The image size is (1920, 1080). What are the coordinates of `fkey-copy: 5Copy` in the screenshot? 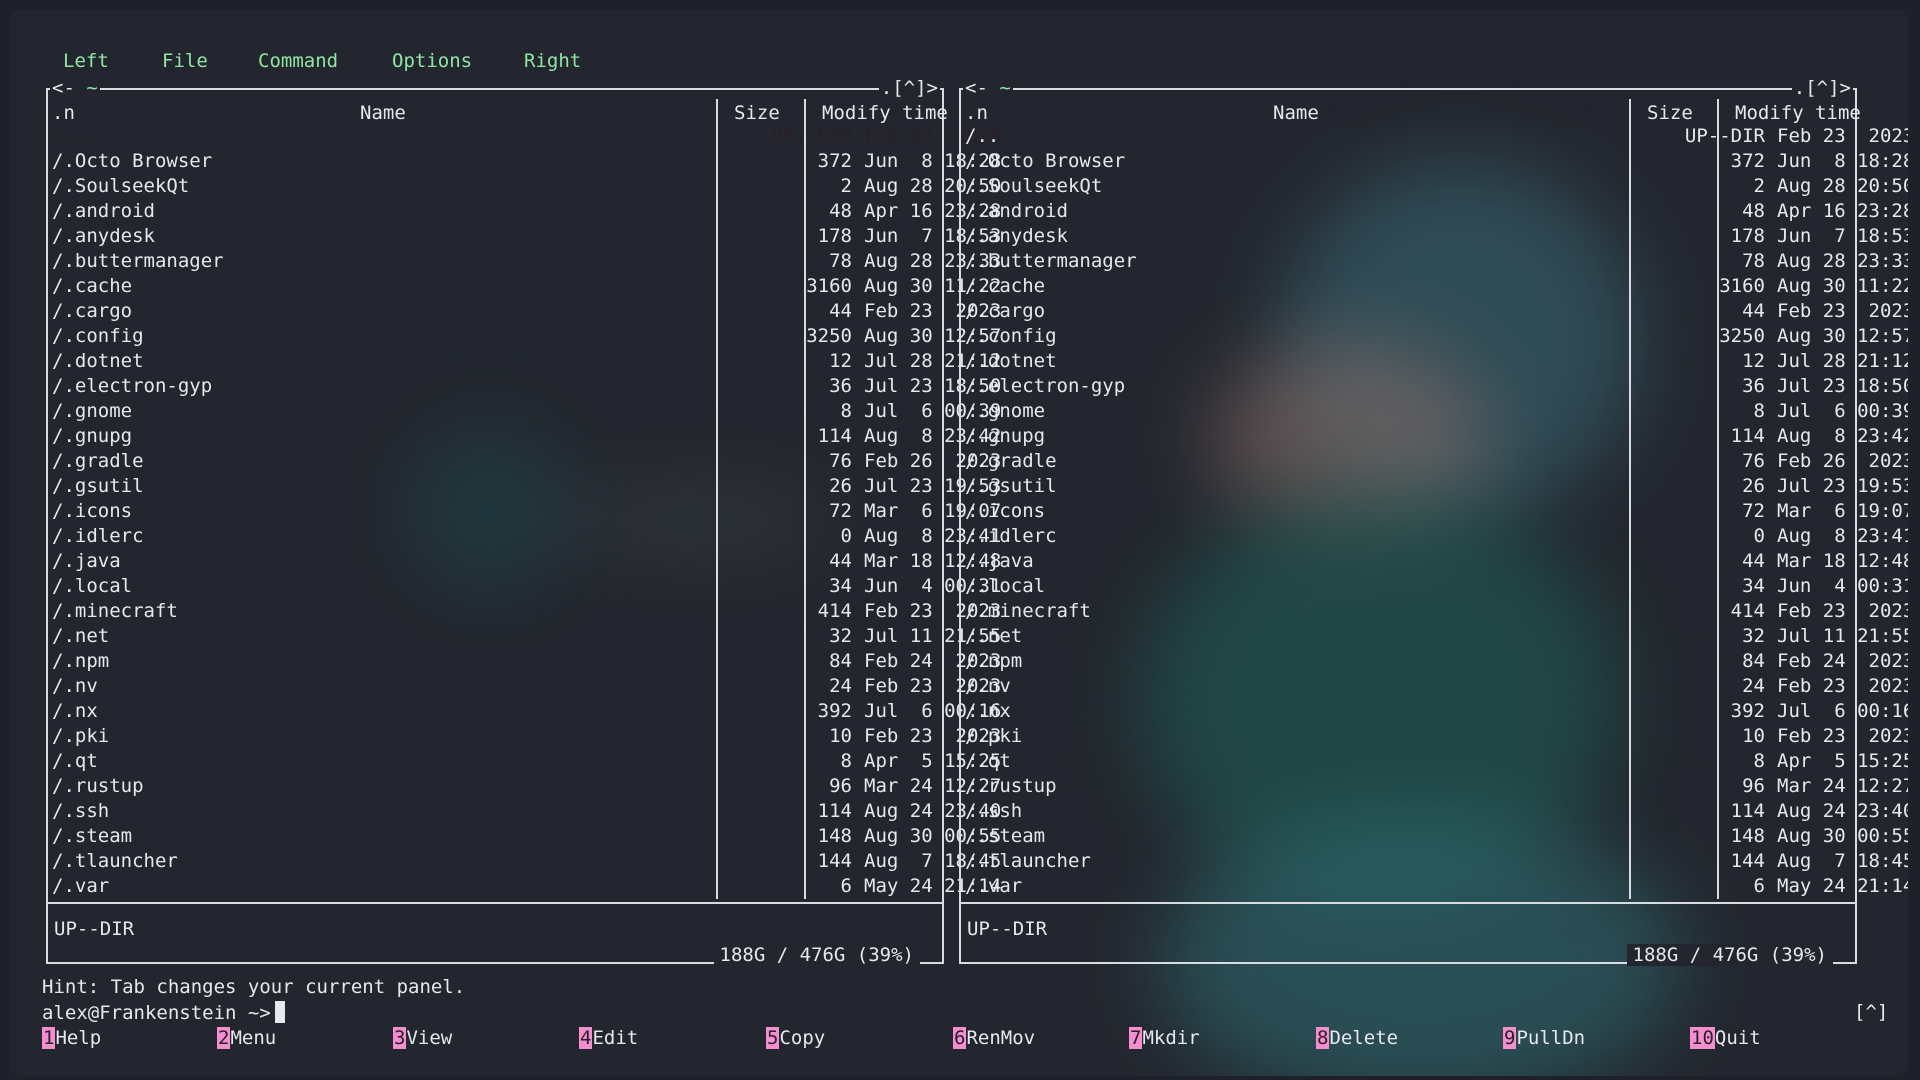 It's located at (795, 1038).